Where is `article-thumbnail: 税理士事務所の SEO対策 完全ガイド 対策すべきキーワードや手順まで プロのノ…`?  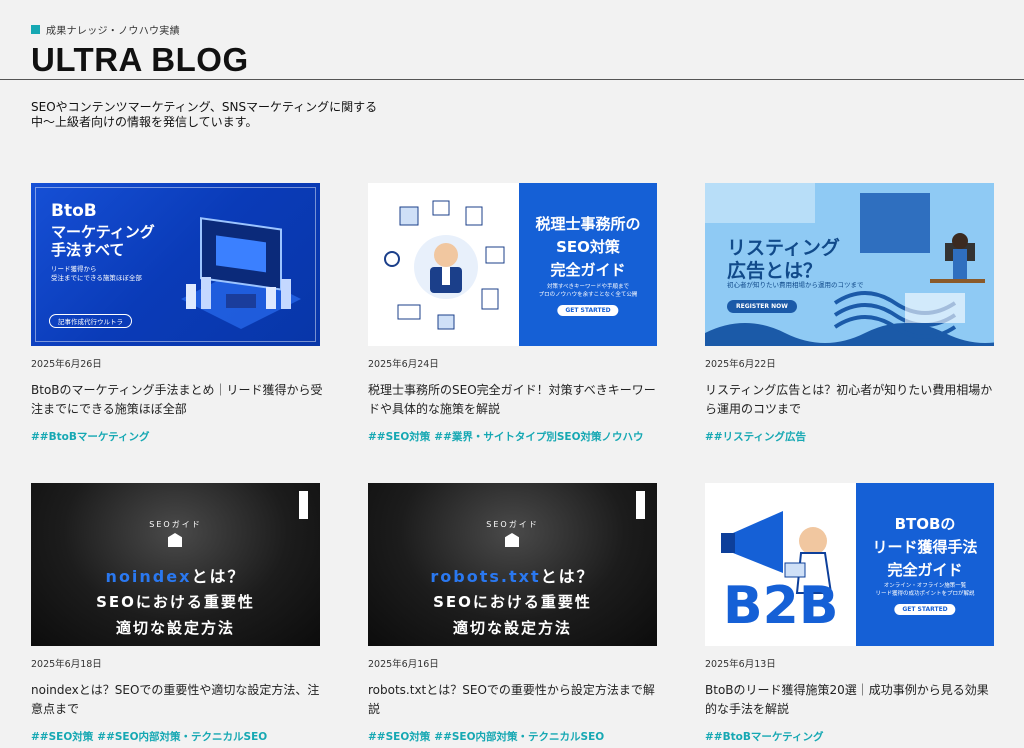 article-thumbnail: 税理士事務所の SEO対策 完全ガイド 対策すべきキーワードや手順まで プロのノ… is located at coordinates (512, 264).